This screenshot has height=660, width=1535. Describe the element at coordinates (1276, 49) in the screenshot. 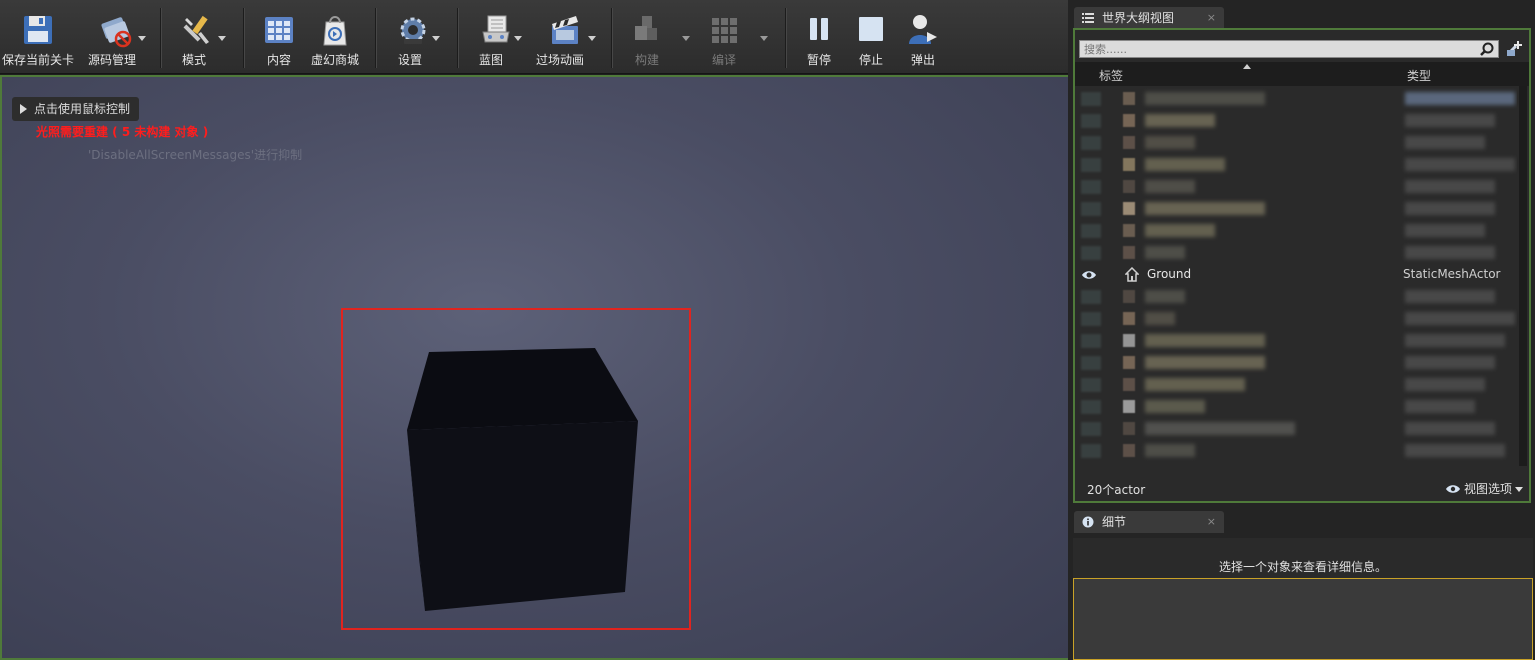

I see `outliner-search-input` at that location.